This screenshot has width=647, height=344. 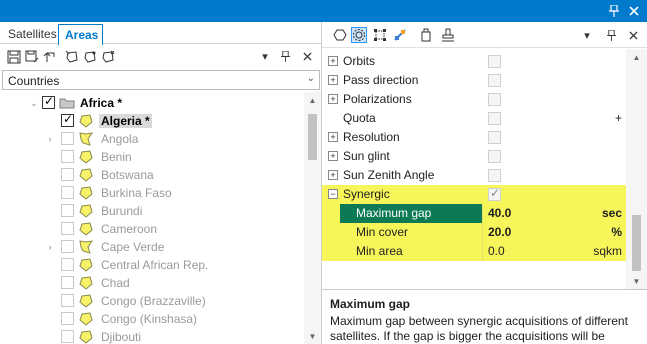 What do you see at coordinates (152, 211) in the screenshot?
I see `tree-item: Burundi` at bounding box center [152, 211].